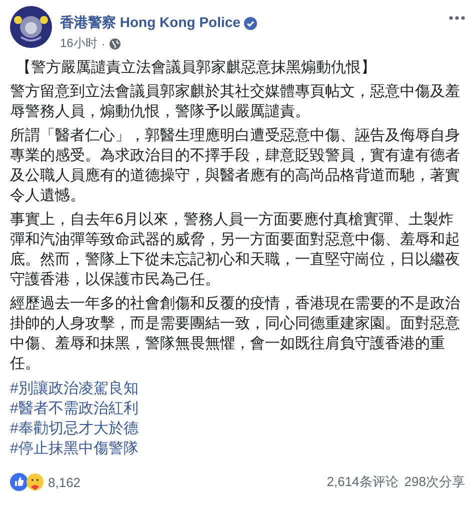  What do you see at coordinates (434, 482) in the screenshot?
I see `share-count: 298次分享` at bounding box center [434, 482].